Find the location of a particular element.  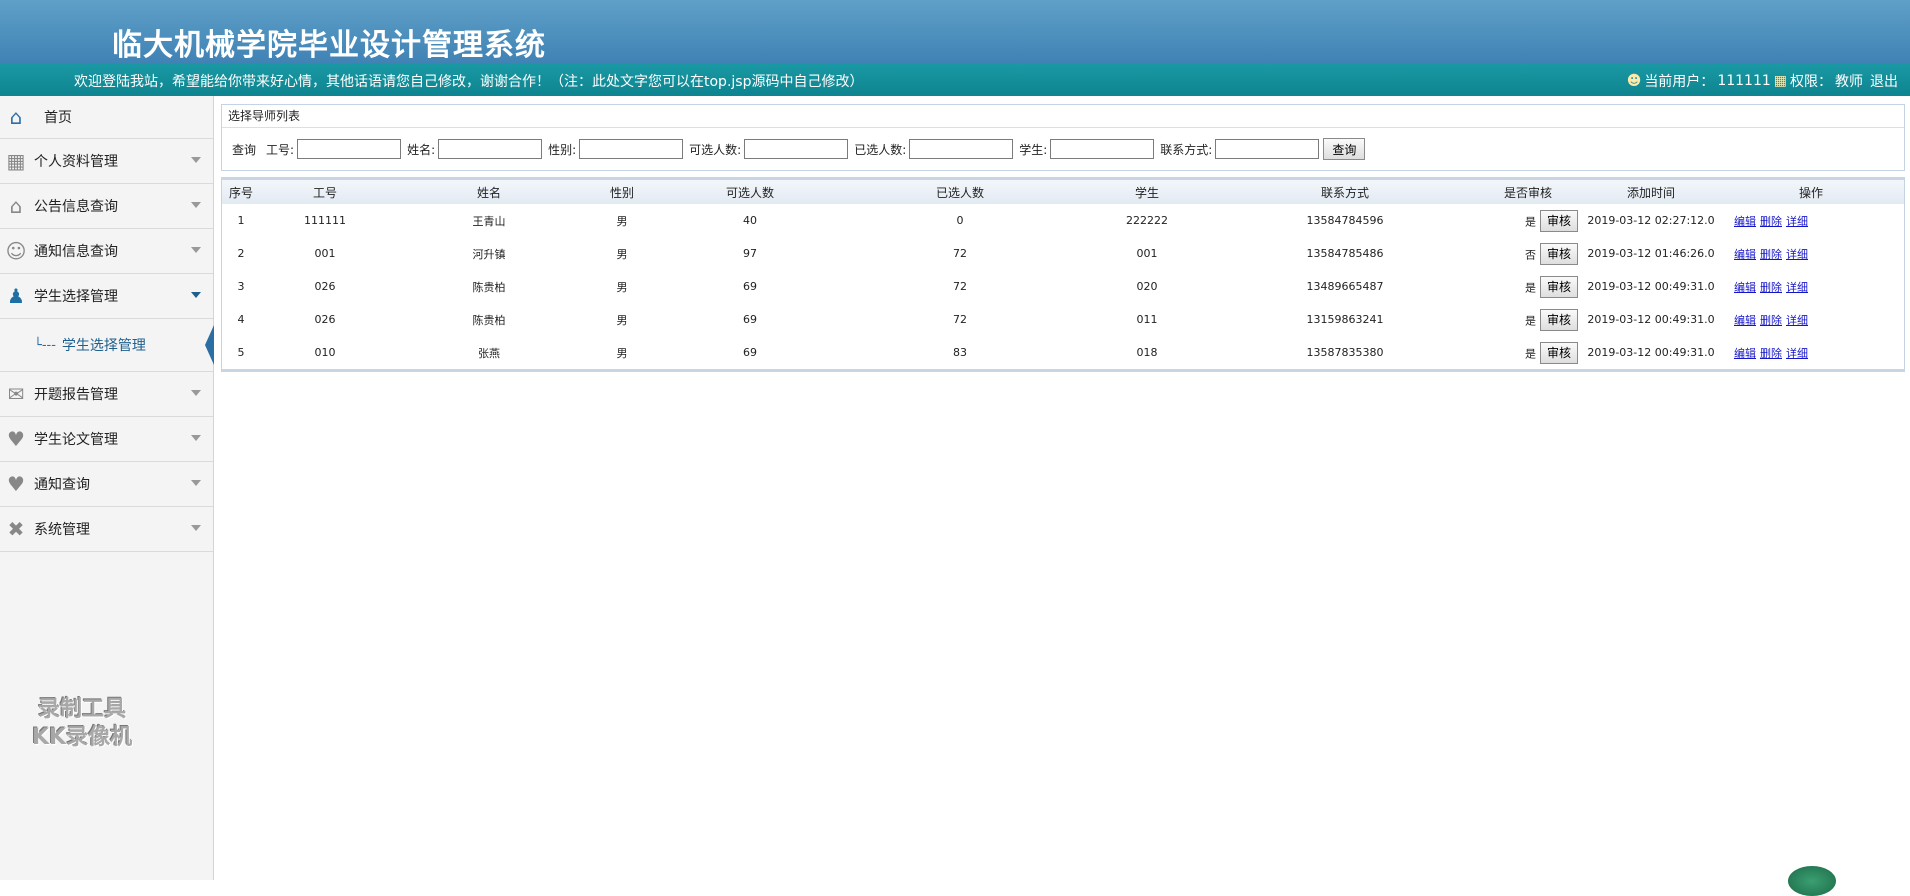

watermark: 录制工具 KK录像机 is located at coordinates (82, 724).